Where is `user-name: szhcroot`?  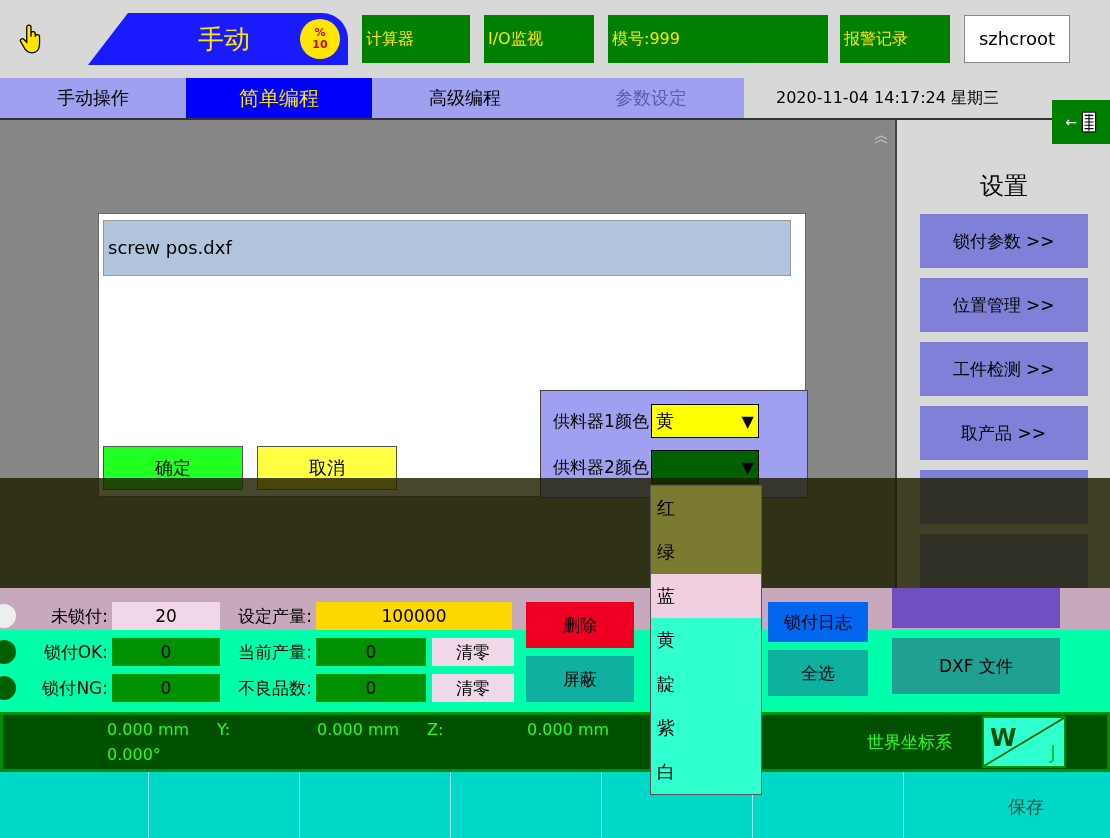 user-name: szhcroot is located at coordinates (1017, 39).